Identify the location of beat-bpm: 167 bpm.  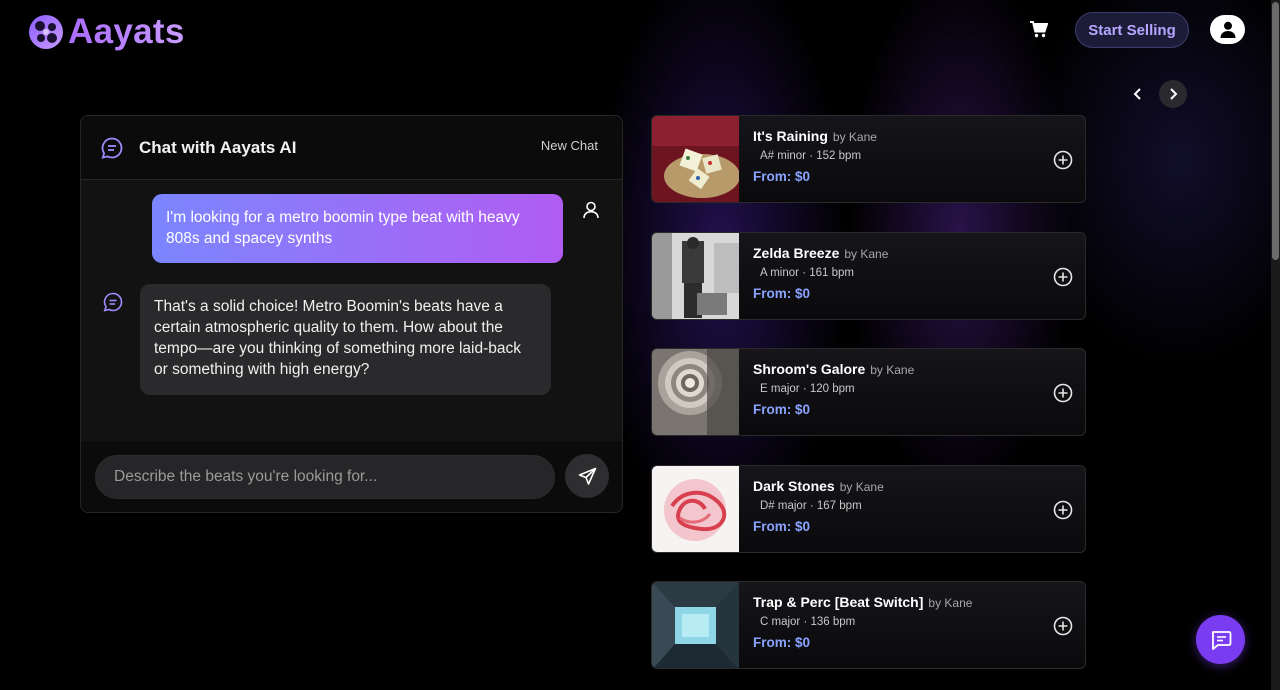
(839, 506).